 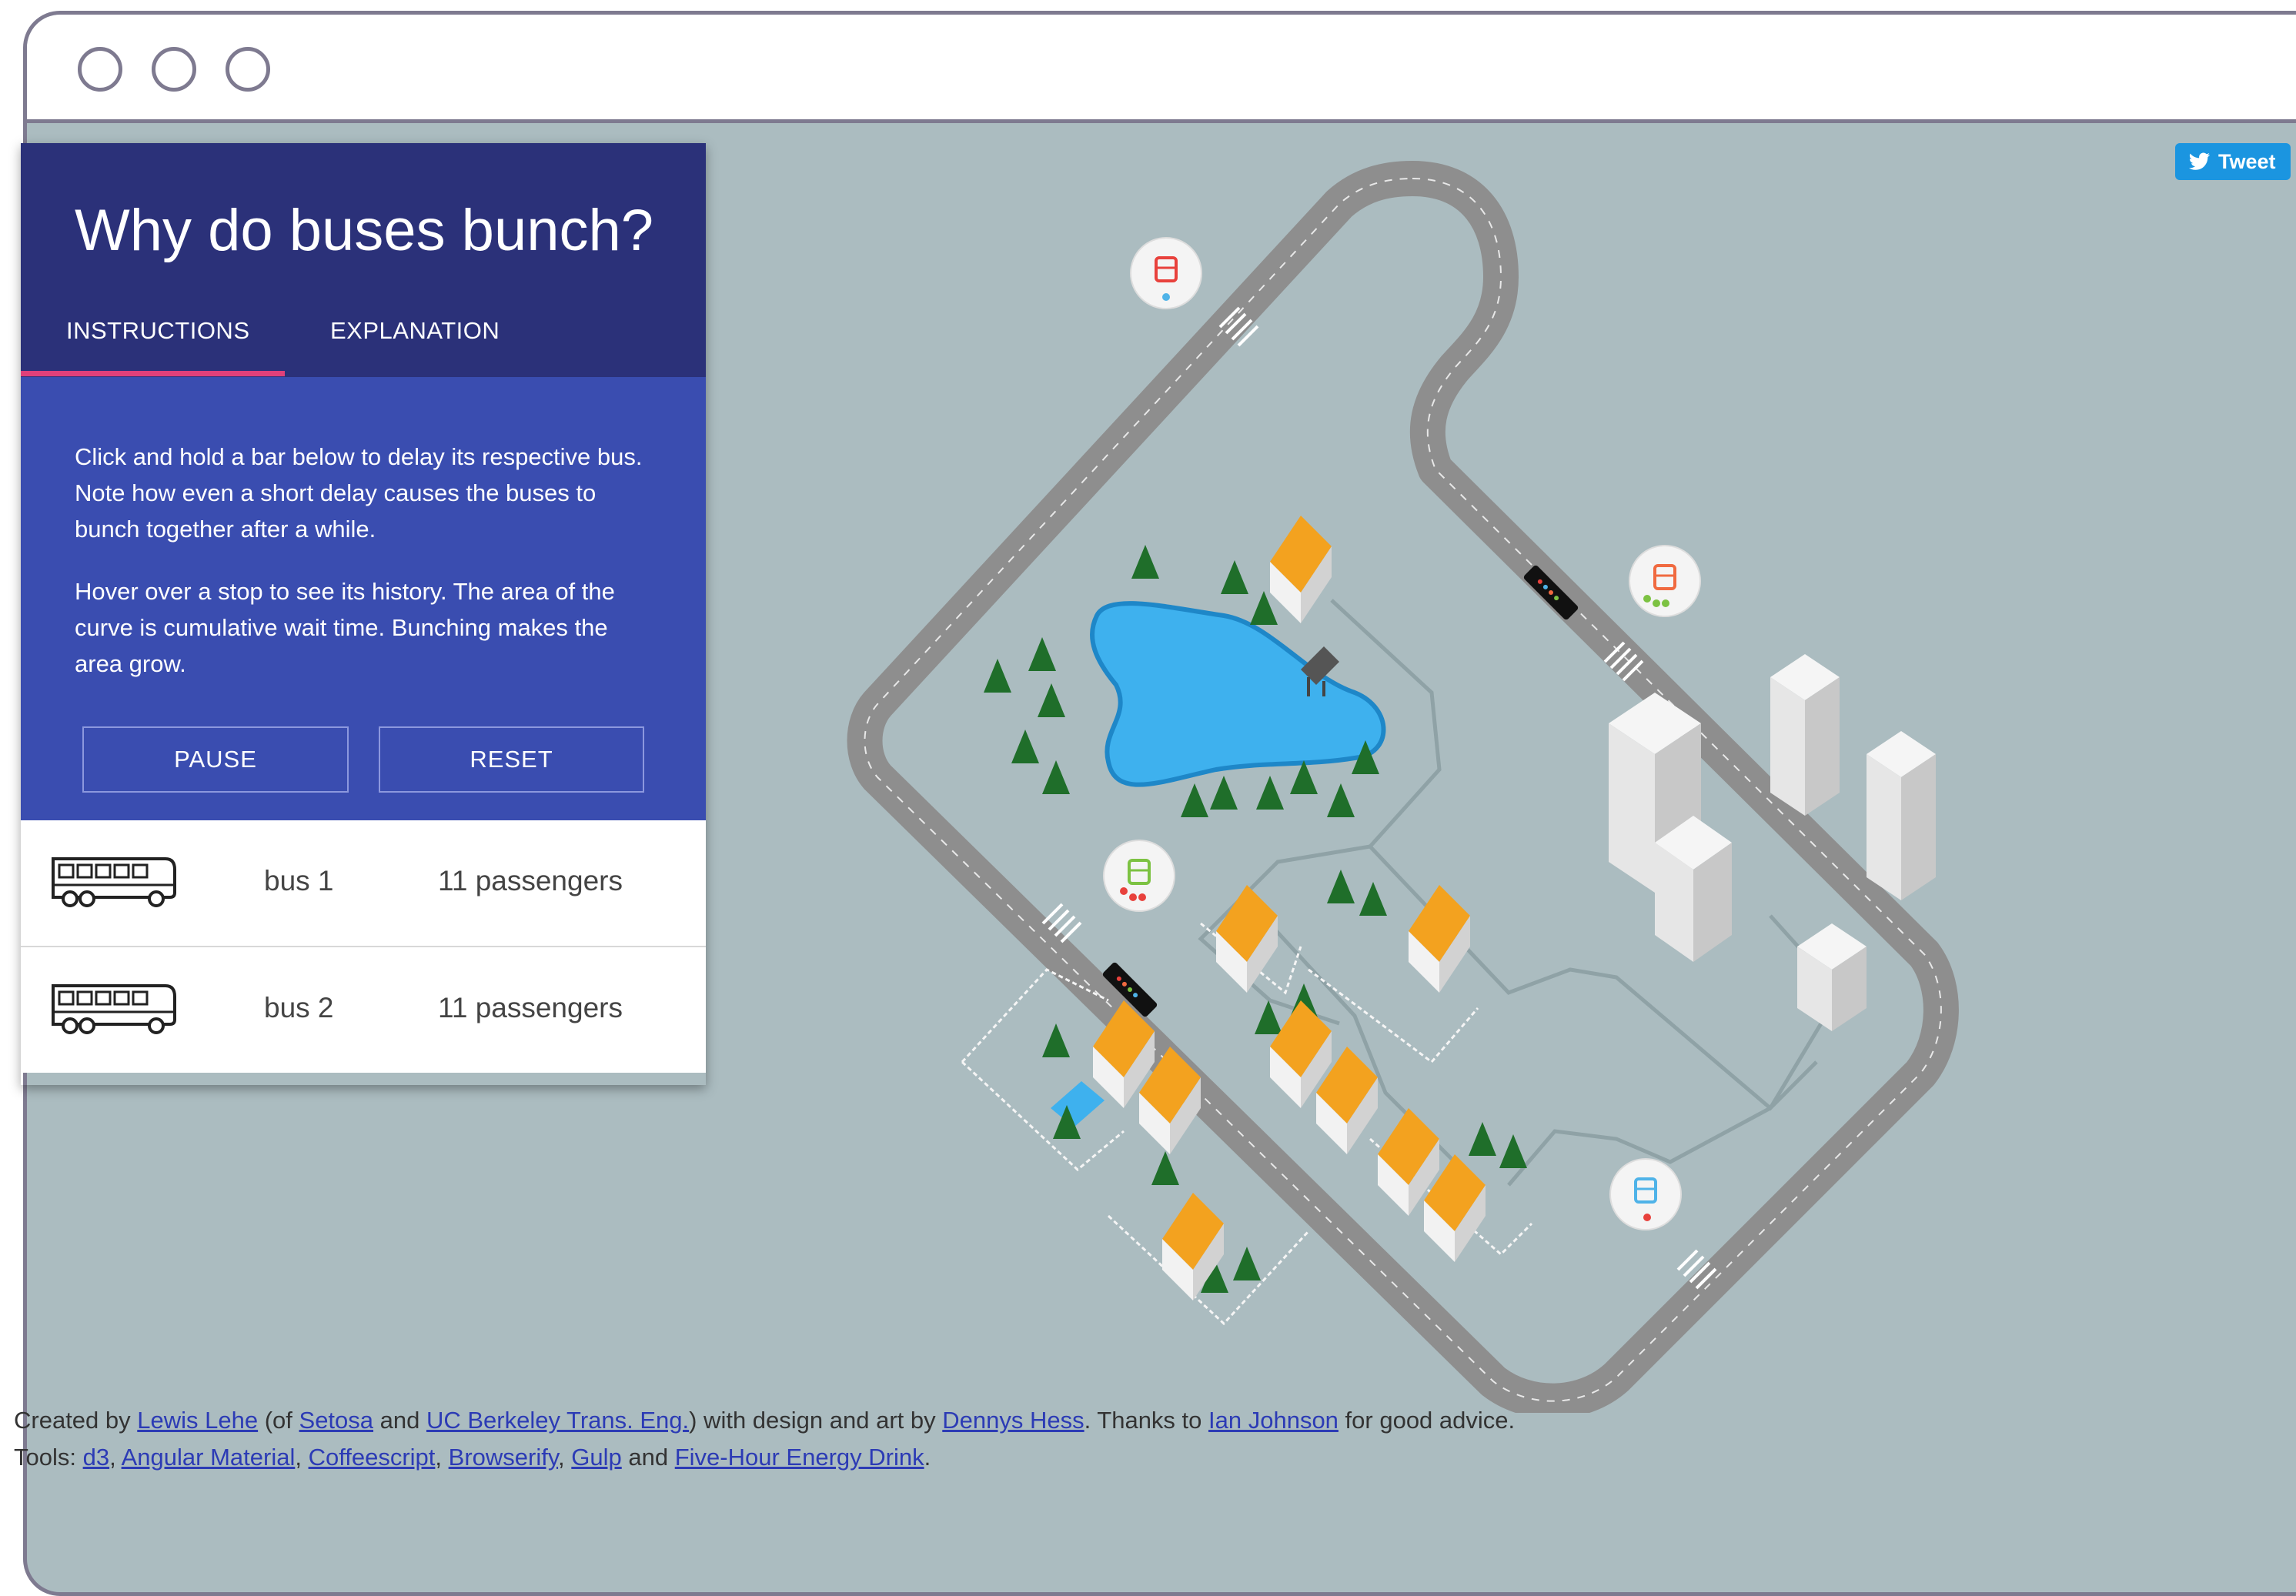 What do you see at coordinates (2247, 161) in the screenshot?
I see `tweet-label: Tweet` at bounding box center [2247, 161].